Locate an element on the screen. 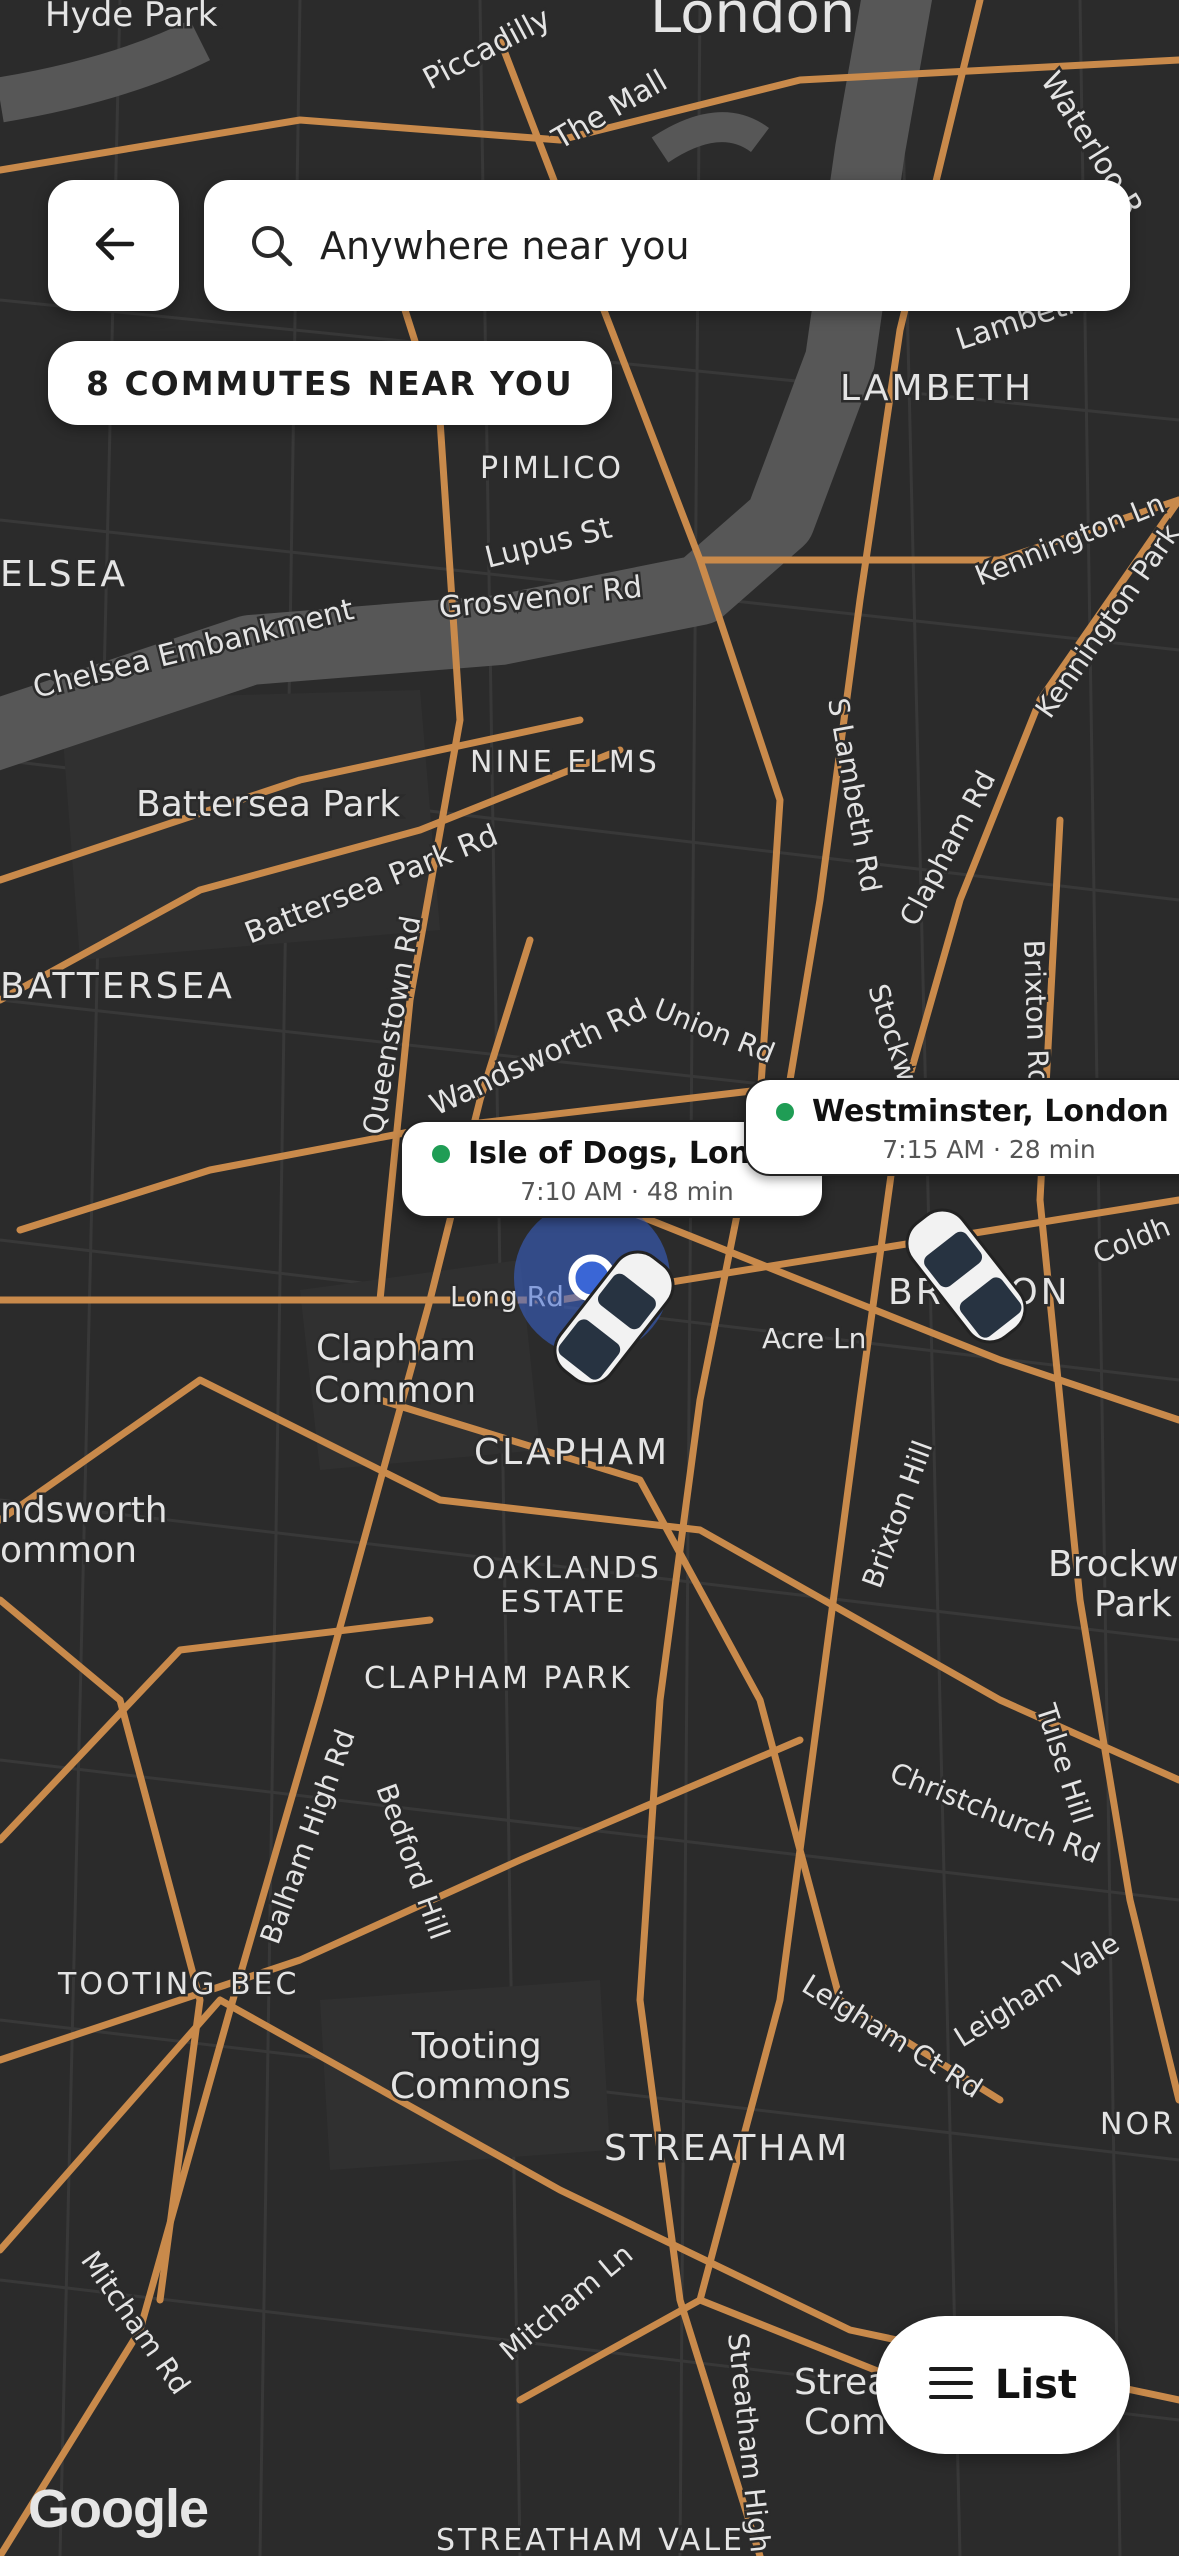 This screenshot has width=1179, height=2556. back-button is located at coordinates (113, 245).